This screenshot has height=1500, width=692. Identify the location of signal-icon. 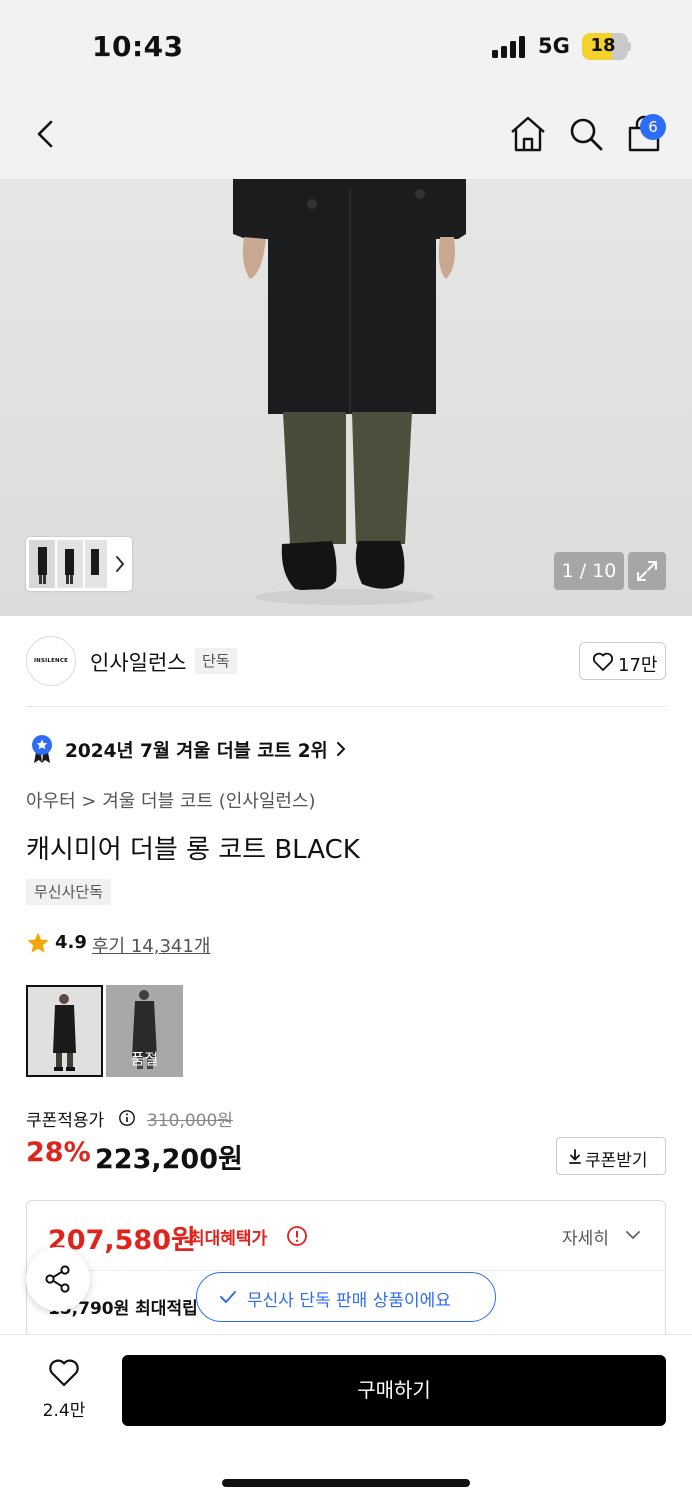
(510, 47).